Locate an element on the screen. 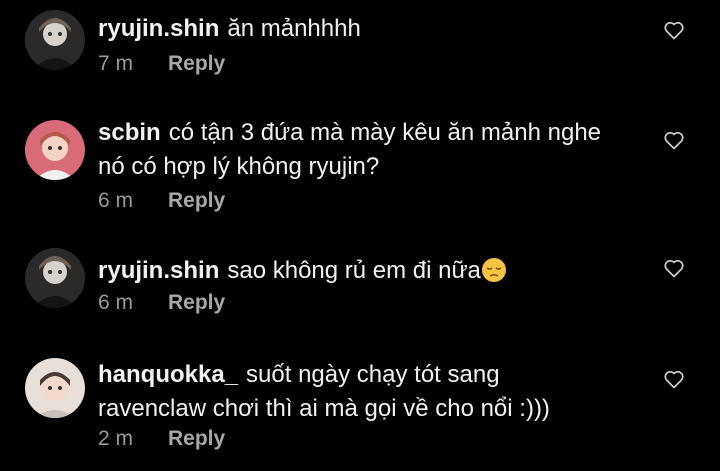 The image size is (720, 471). comment-body: ăn mảnhhhh is located at coordinates (294, 28).